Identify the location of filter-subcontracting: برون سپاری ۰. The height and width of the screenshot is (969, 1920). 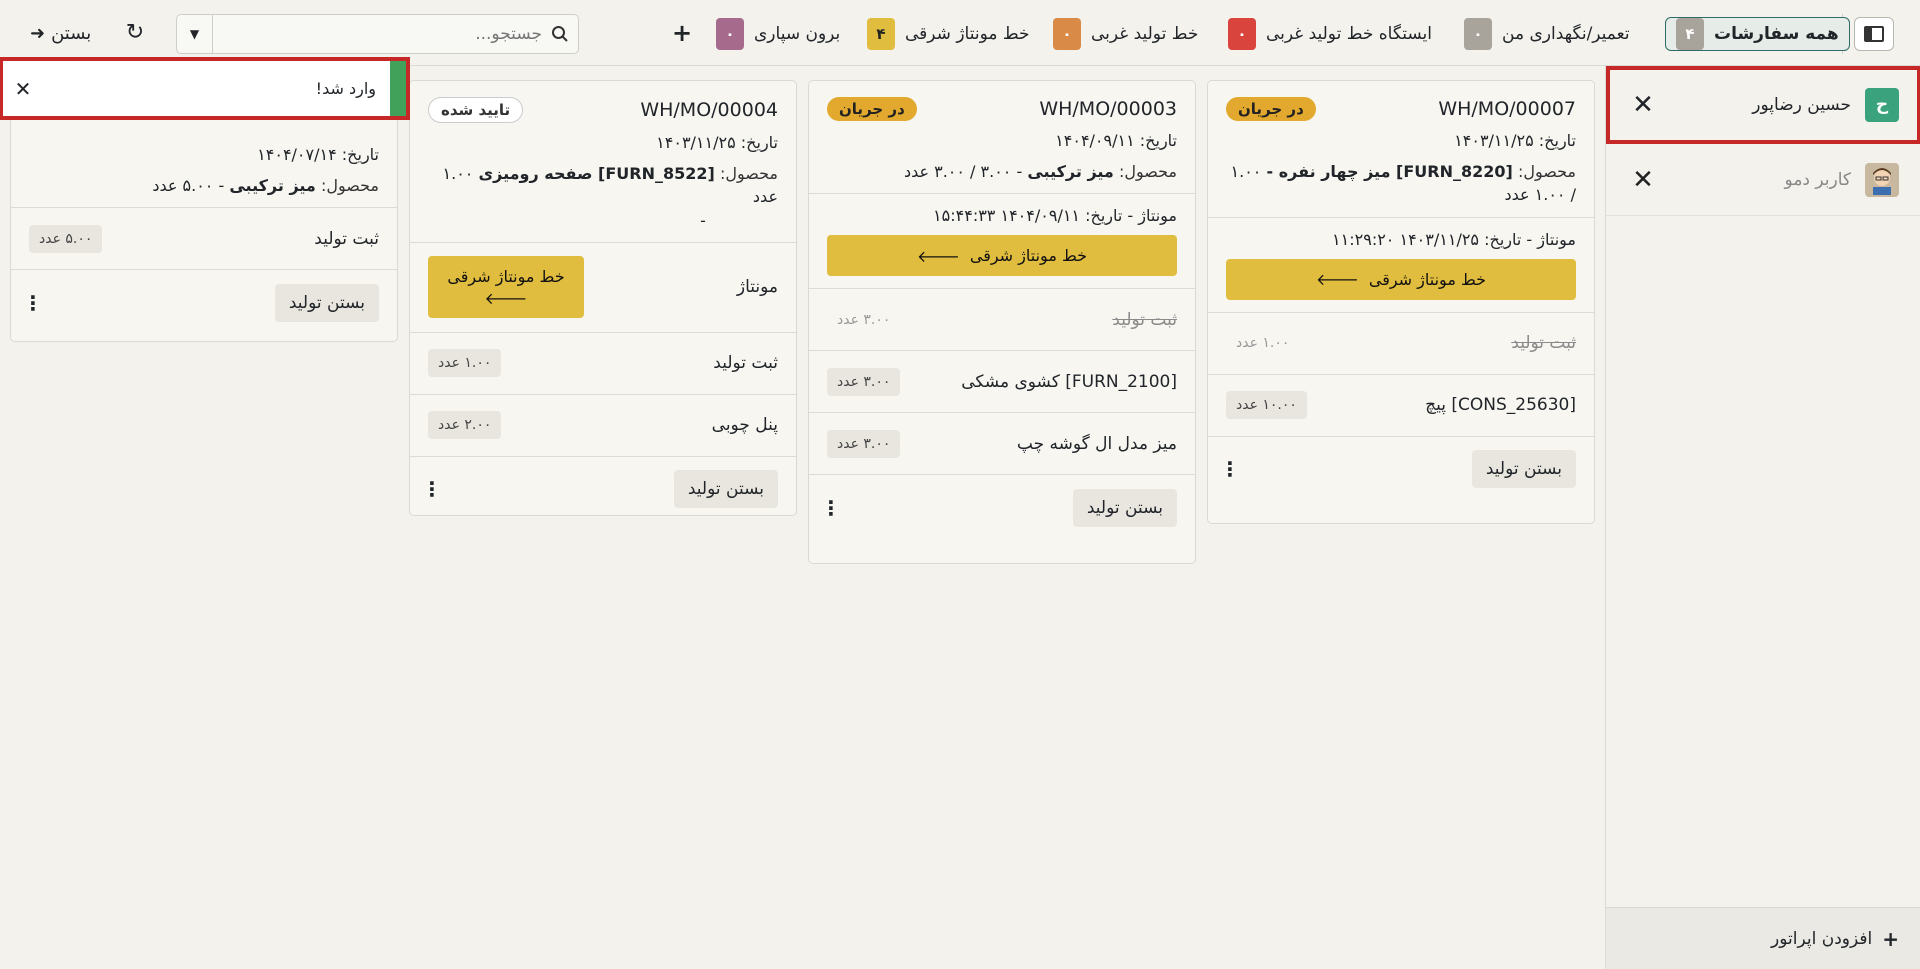
(778, 34).